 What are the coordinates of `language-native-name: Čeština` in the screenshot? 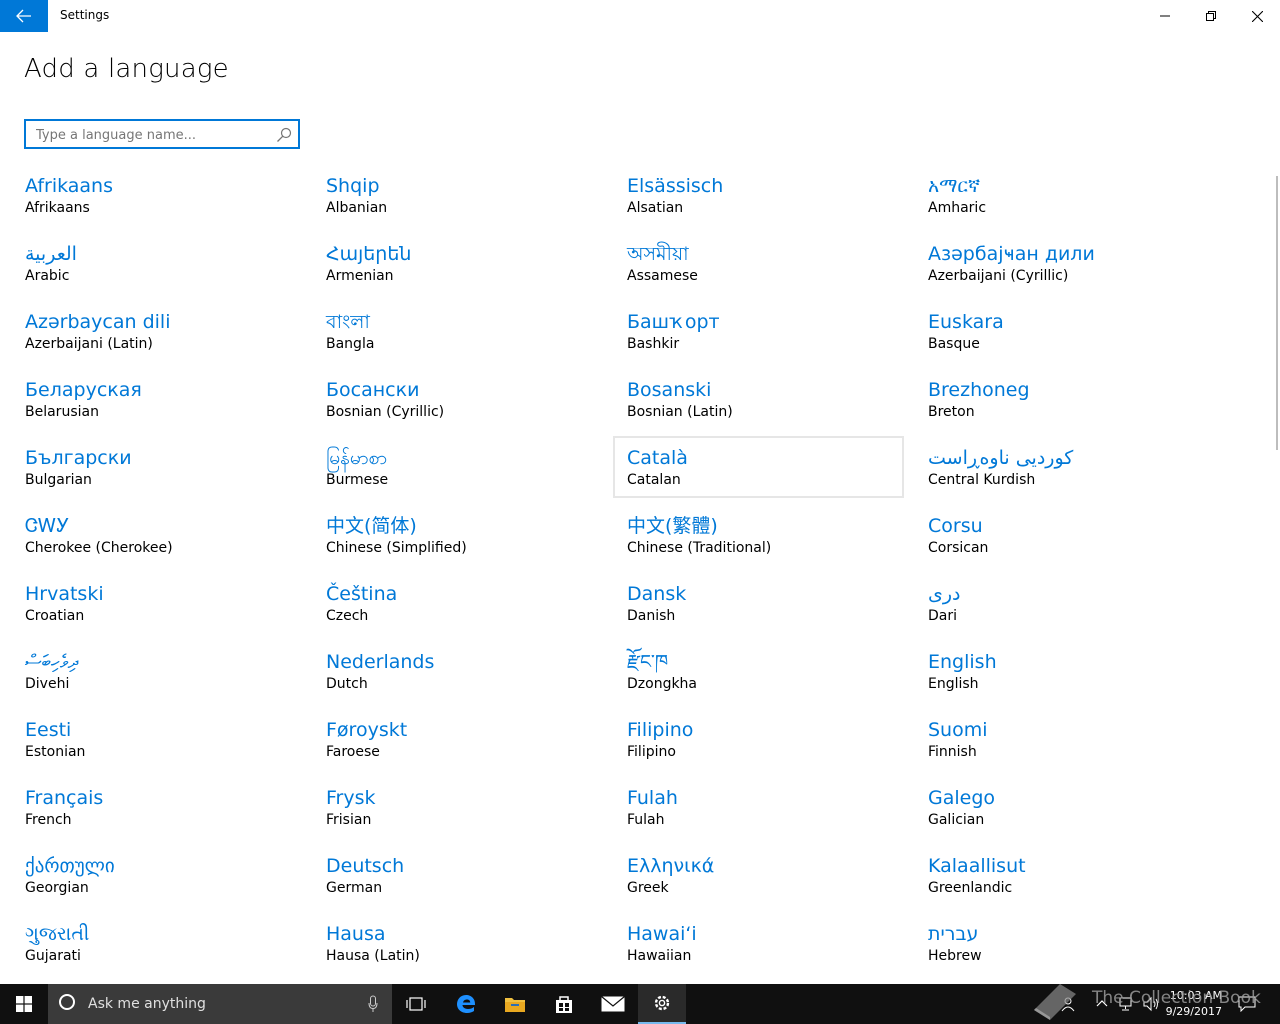 It's located at (362, 594).